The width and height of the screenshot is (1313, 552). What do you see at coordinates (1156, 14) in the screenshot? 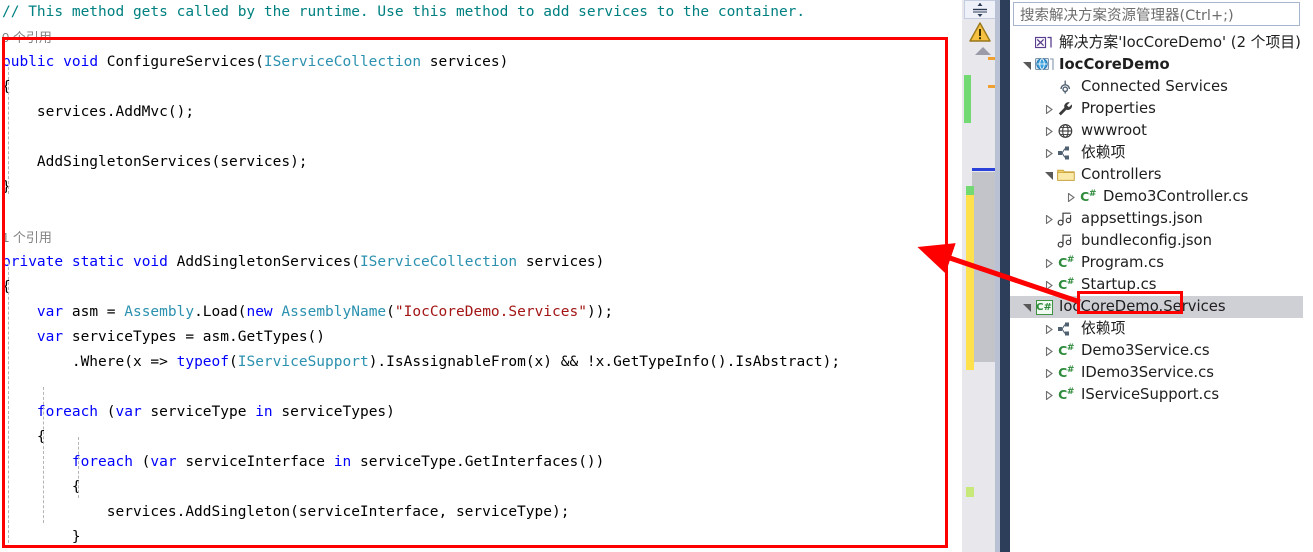
I see `search-input: 搜索解决方案资源管理器(Ctrl+;)` at bounding box center [1156, 14].